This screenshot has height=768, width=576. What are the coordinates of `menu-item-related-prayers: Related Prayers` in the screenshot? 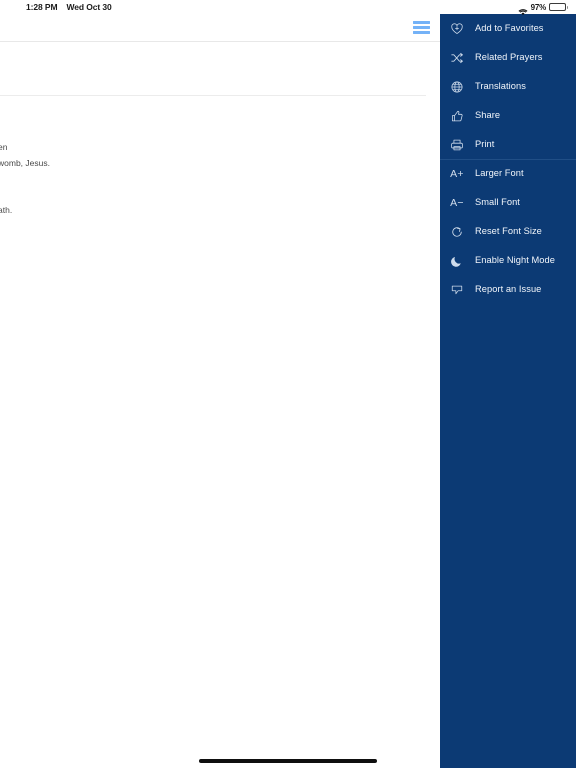 It's located at (508, 57).